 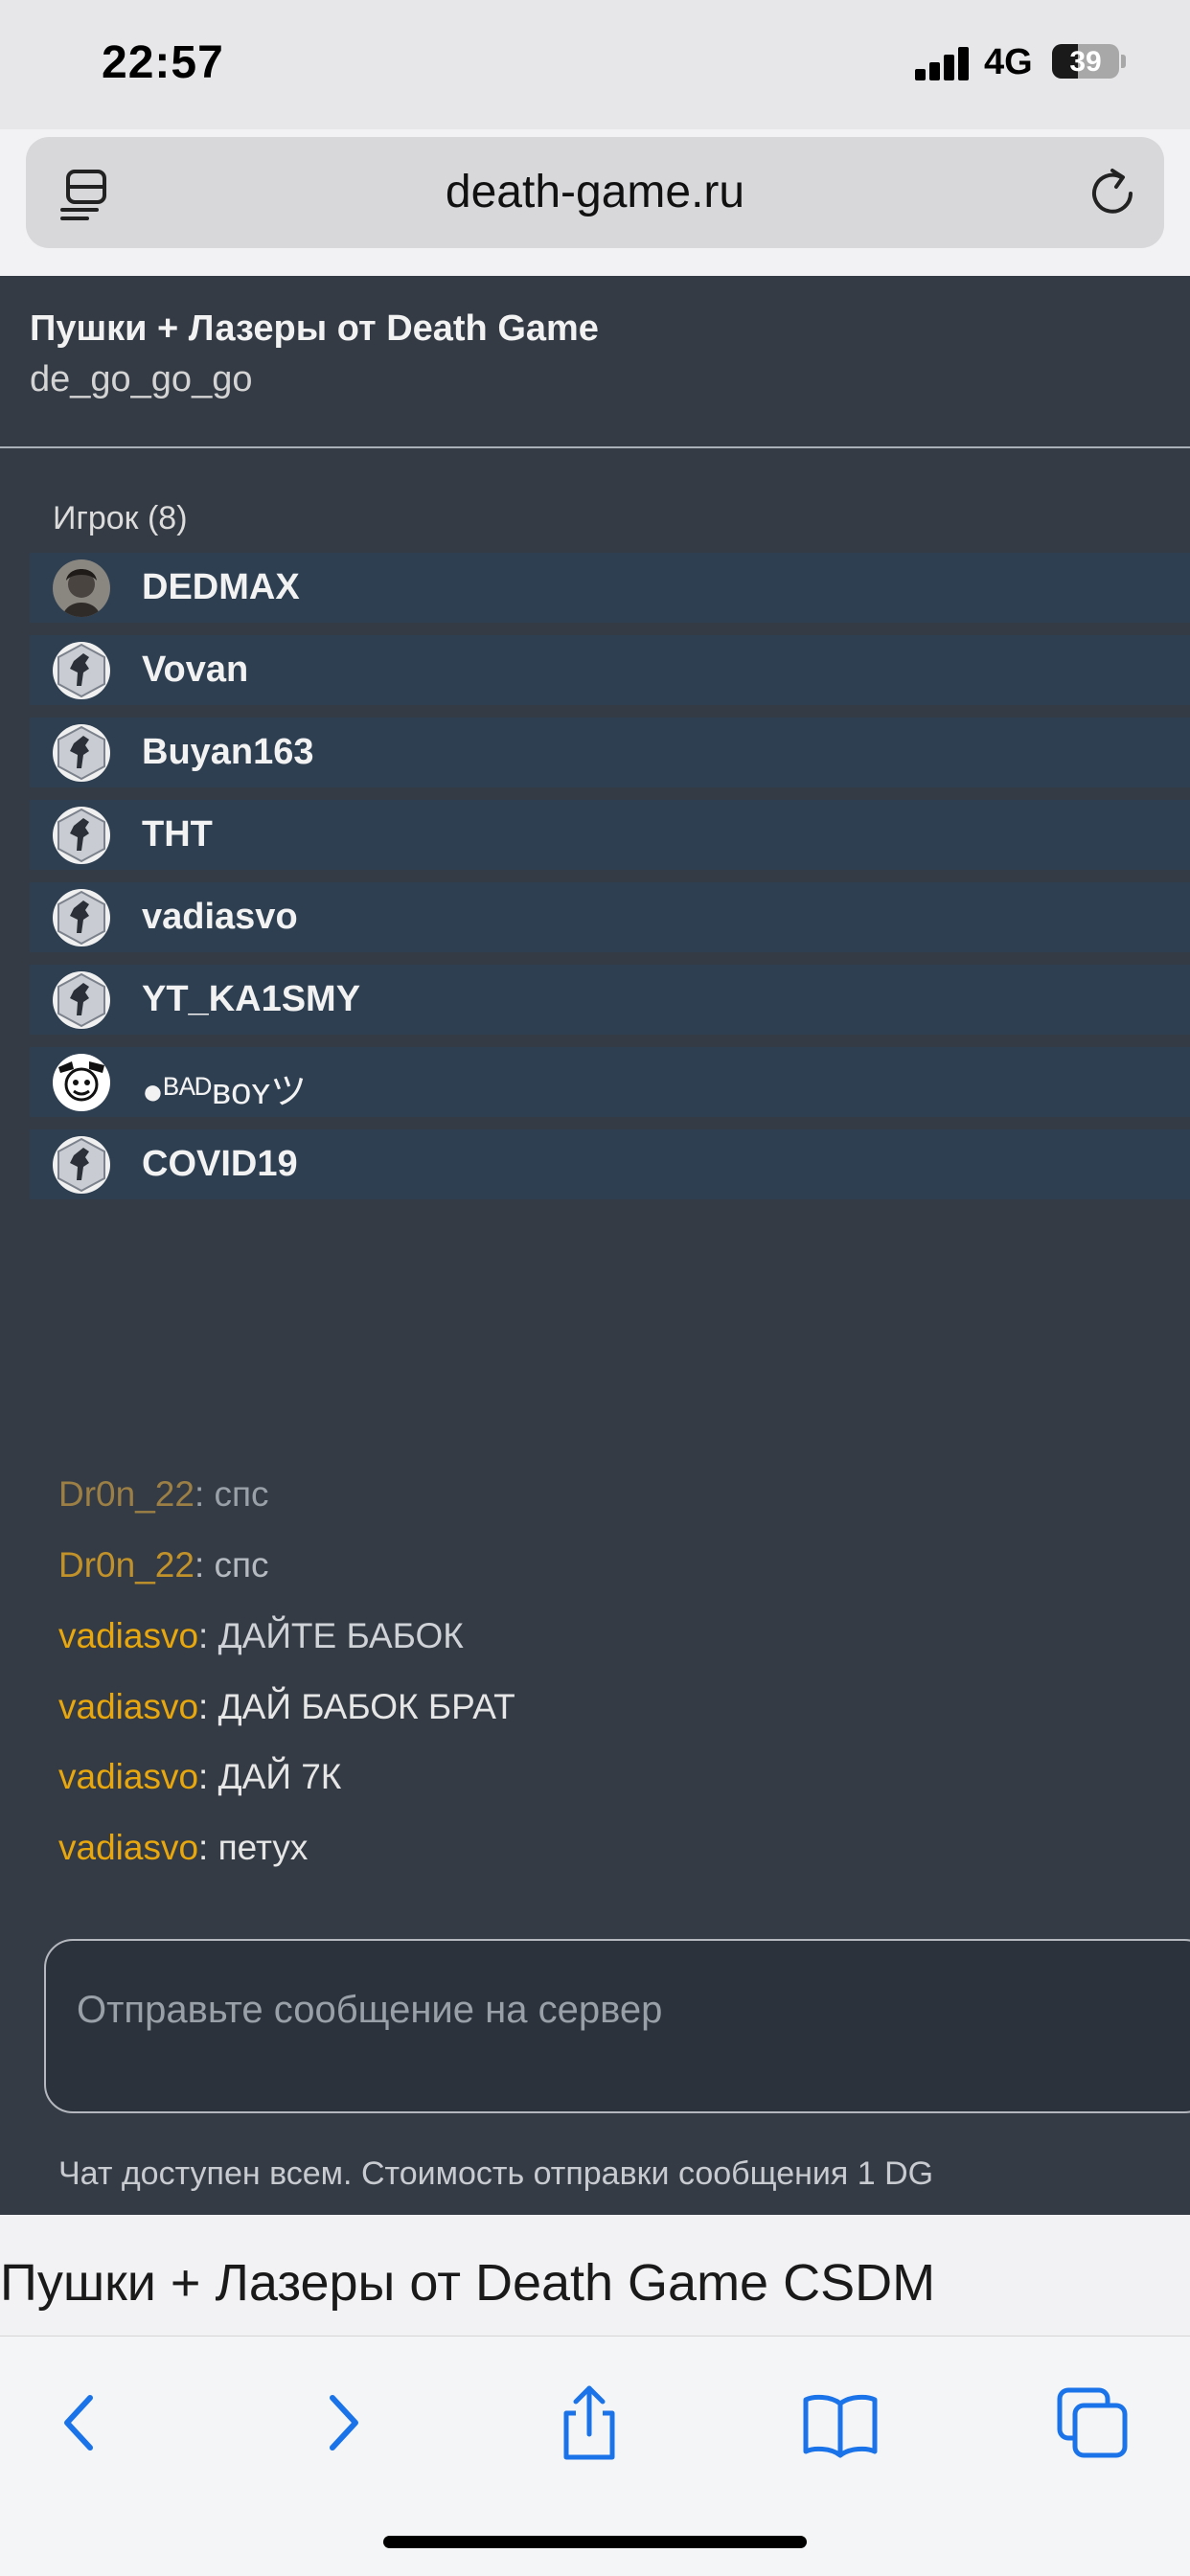 What do you see at coordinates (270, 1776) in the screenshot?
I see `chat-text: : ДАЙ 7К` at bounding box center [270, 1776].